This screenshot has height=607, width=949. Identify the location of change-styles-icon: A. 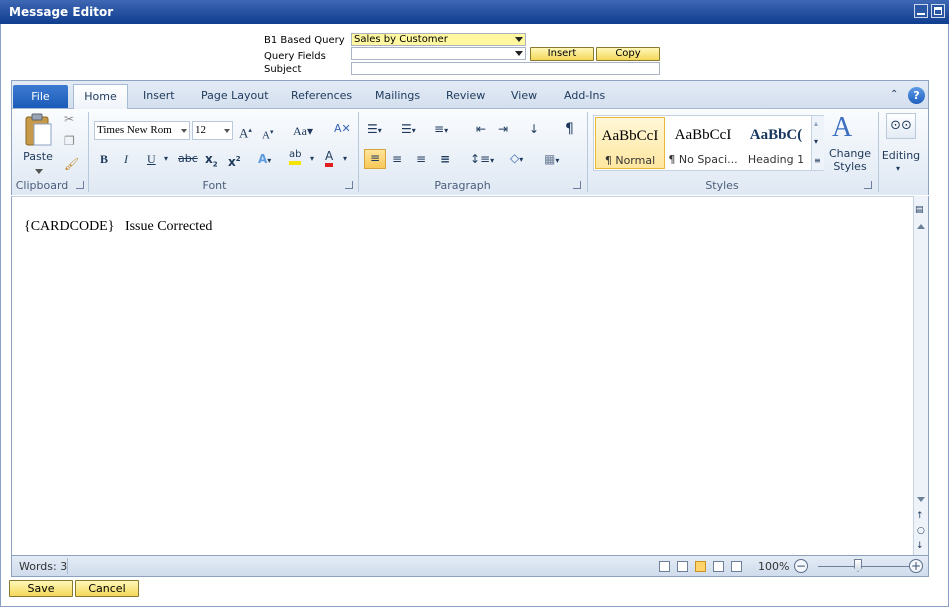
(842, 127).